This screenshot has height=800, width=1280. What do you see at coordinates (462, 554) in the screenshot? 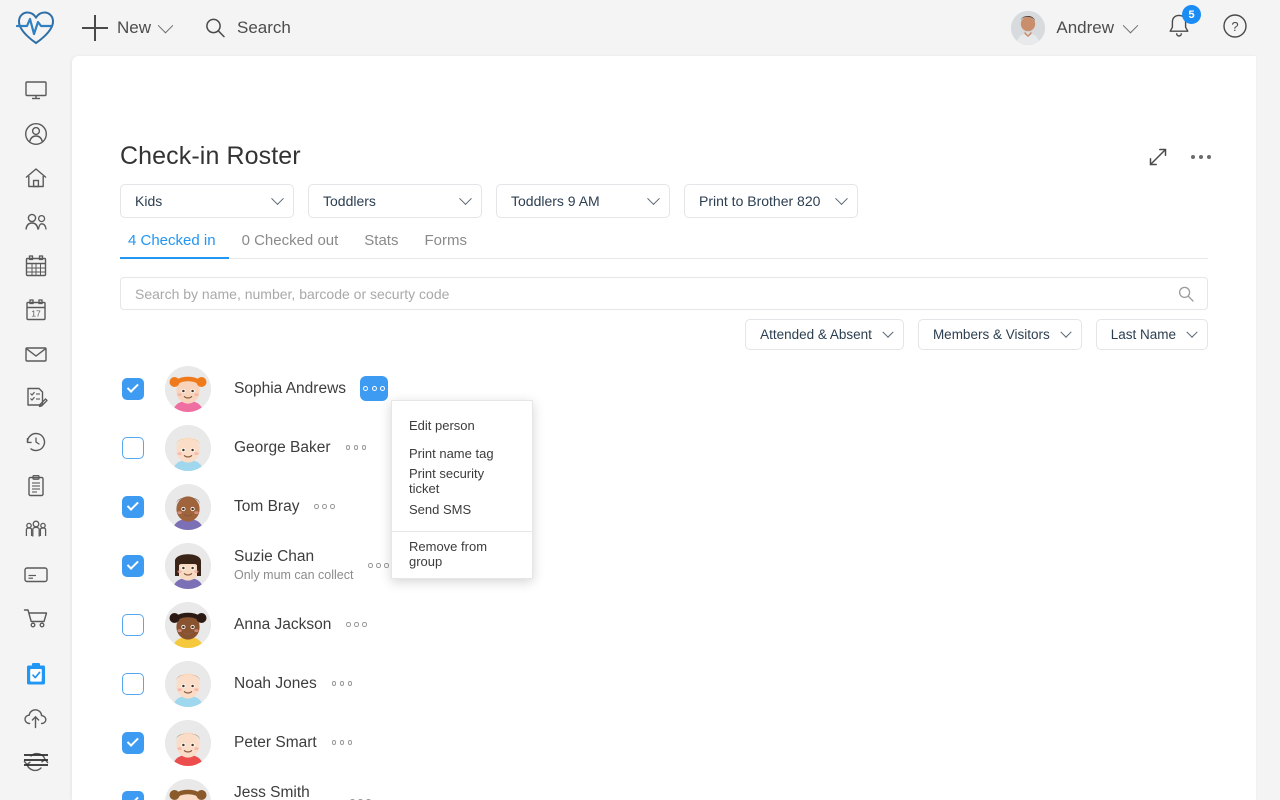
I see `menu-item-remove-from-group: Remove from group` at bounding box center [462, 554].